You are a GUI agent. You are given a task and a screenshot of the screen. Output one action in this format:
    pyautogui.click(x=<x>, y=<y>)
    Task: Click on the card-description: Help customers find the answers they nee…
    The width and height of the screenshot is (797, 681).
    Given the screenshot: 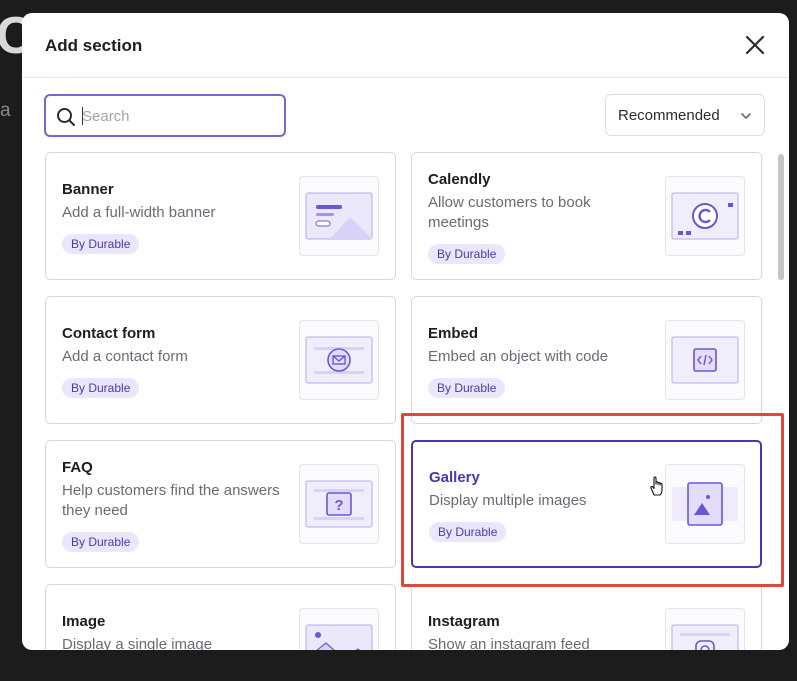 What is the action you would take?
    pyautogui.click(x=171, y=500)
    